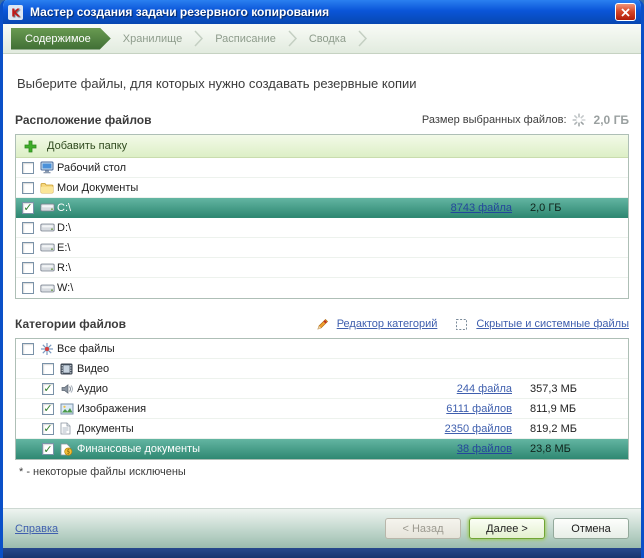  I want to click on all-icon, so click(48, 349).